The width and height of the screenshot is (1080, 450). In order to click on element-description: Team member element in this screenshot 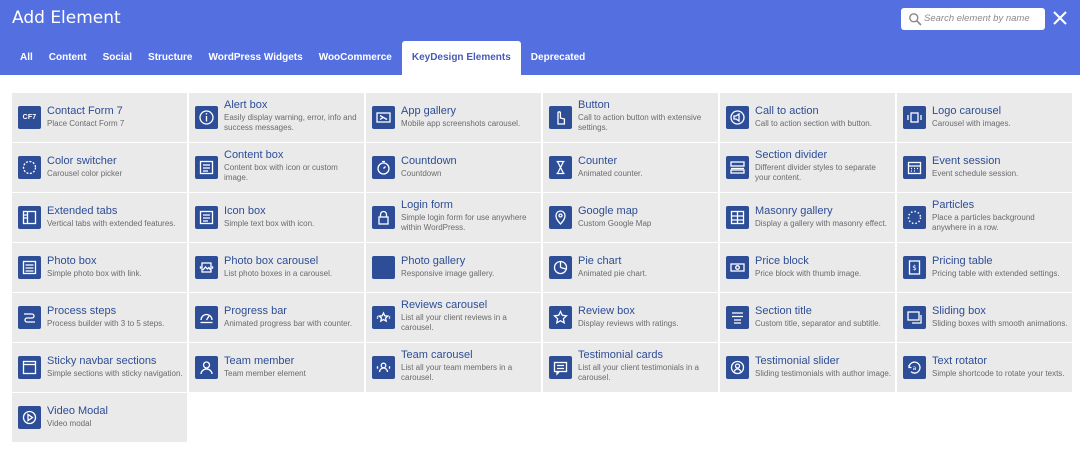, I will do `click(265, 373)`.